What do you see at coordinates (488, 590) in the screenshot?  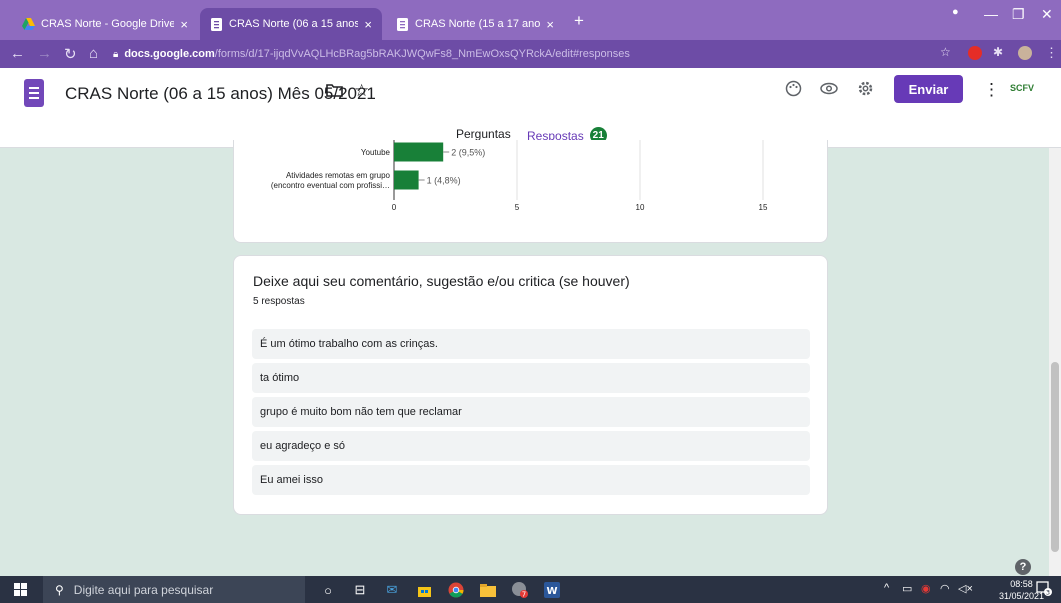 I see `file-explorer-icon` at bounding box center [488, 590].